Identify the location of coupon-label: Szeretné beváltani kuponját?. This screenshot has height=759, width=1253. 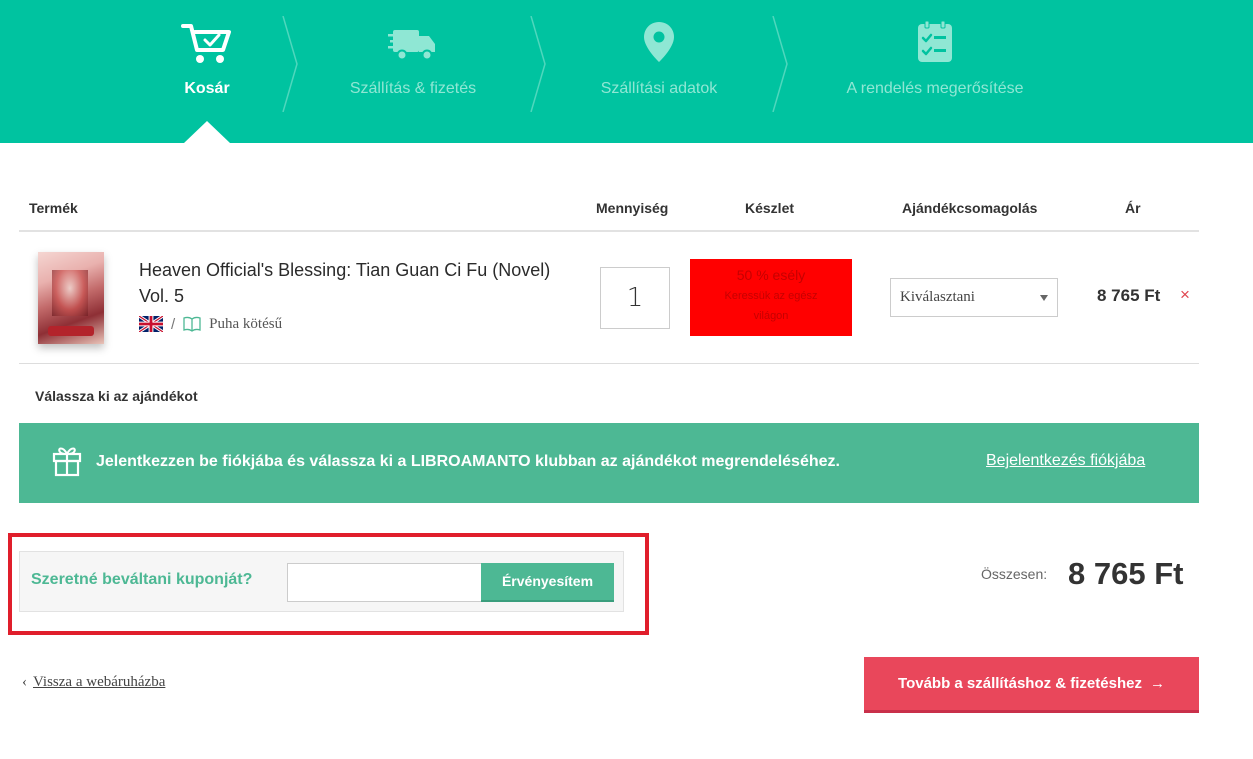
(142, 579).